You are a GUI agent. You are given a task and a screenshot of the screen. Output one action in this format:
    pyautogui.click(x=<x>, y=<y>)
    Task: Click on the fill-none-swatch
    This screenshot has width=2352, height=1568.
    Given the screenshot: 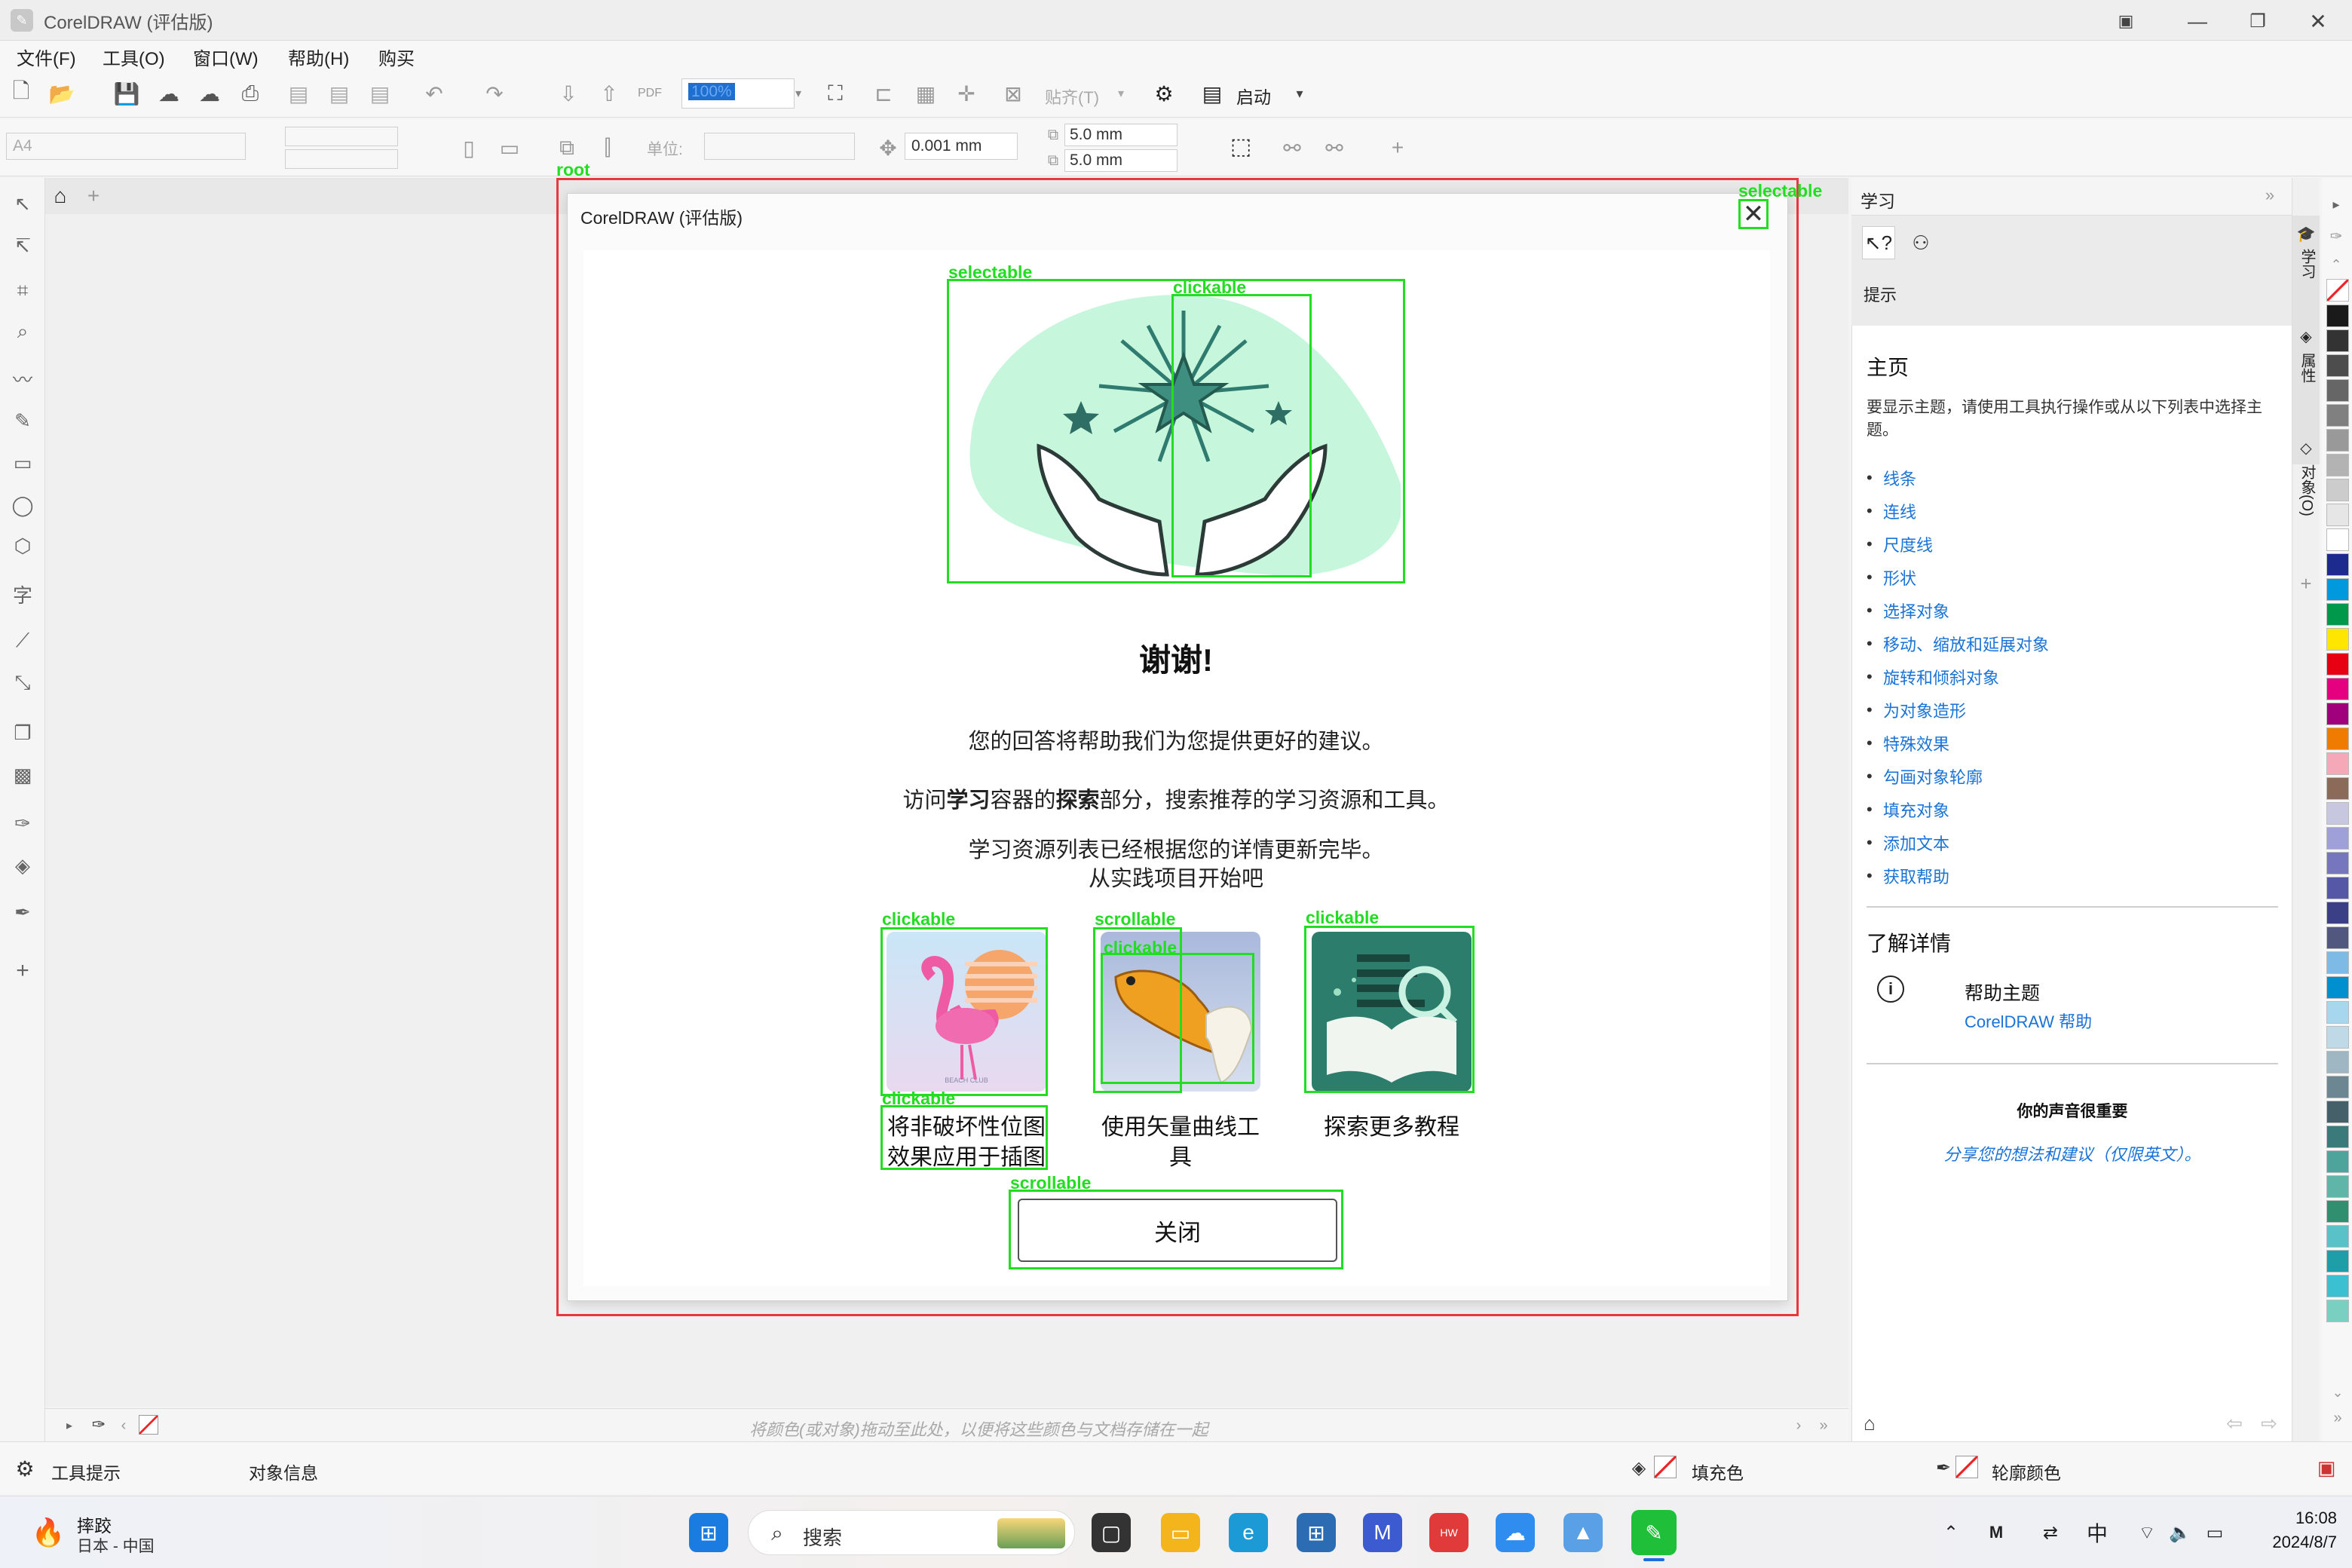 What is the action you would take?
    pyautogui.click(x=1665, y=1467)
    